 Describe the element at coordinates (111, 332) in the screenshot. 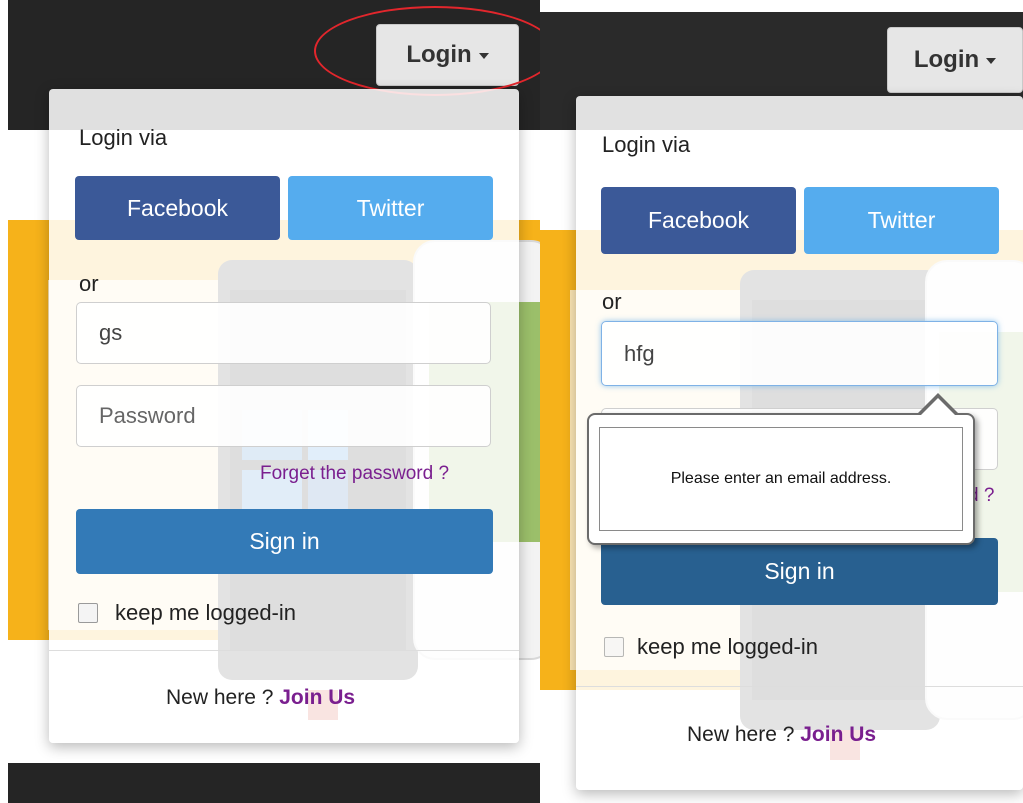

I see `email-field-value: gs` at that location.